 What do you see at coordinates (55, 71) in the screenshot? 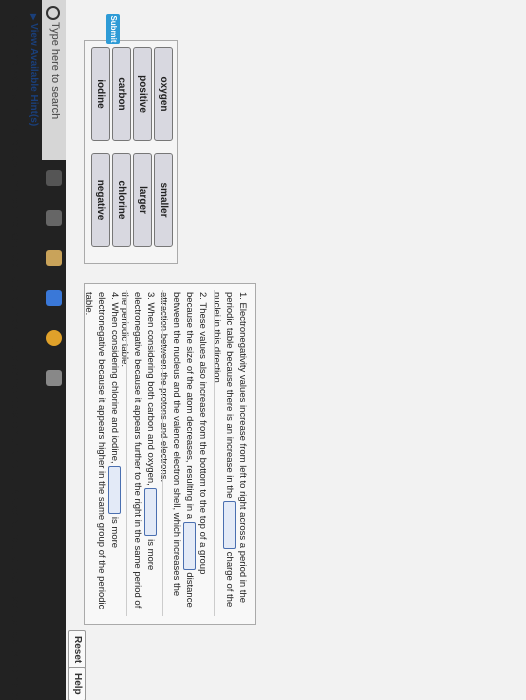
I see `search-placeholder: Type here to search` at bounding box center [55, 71].